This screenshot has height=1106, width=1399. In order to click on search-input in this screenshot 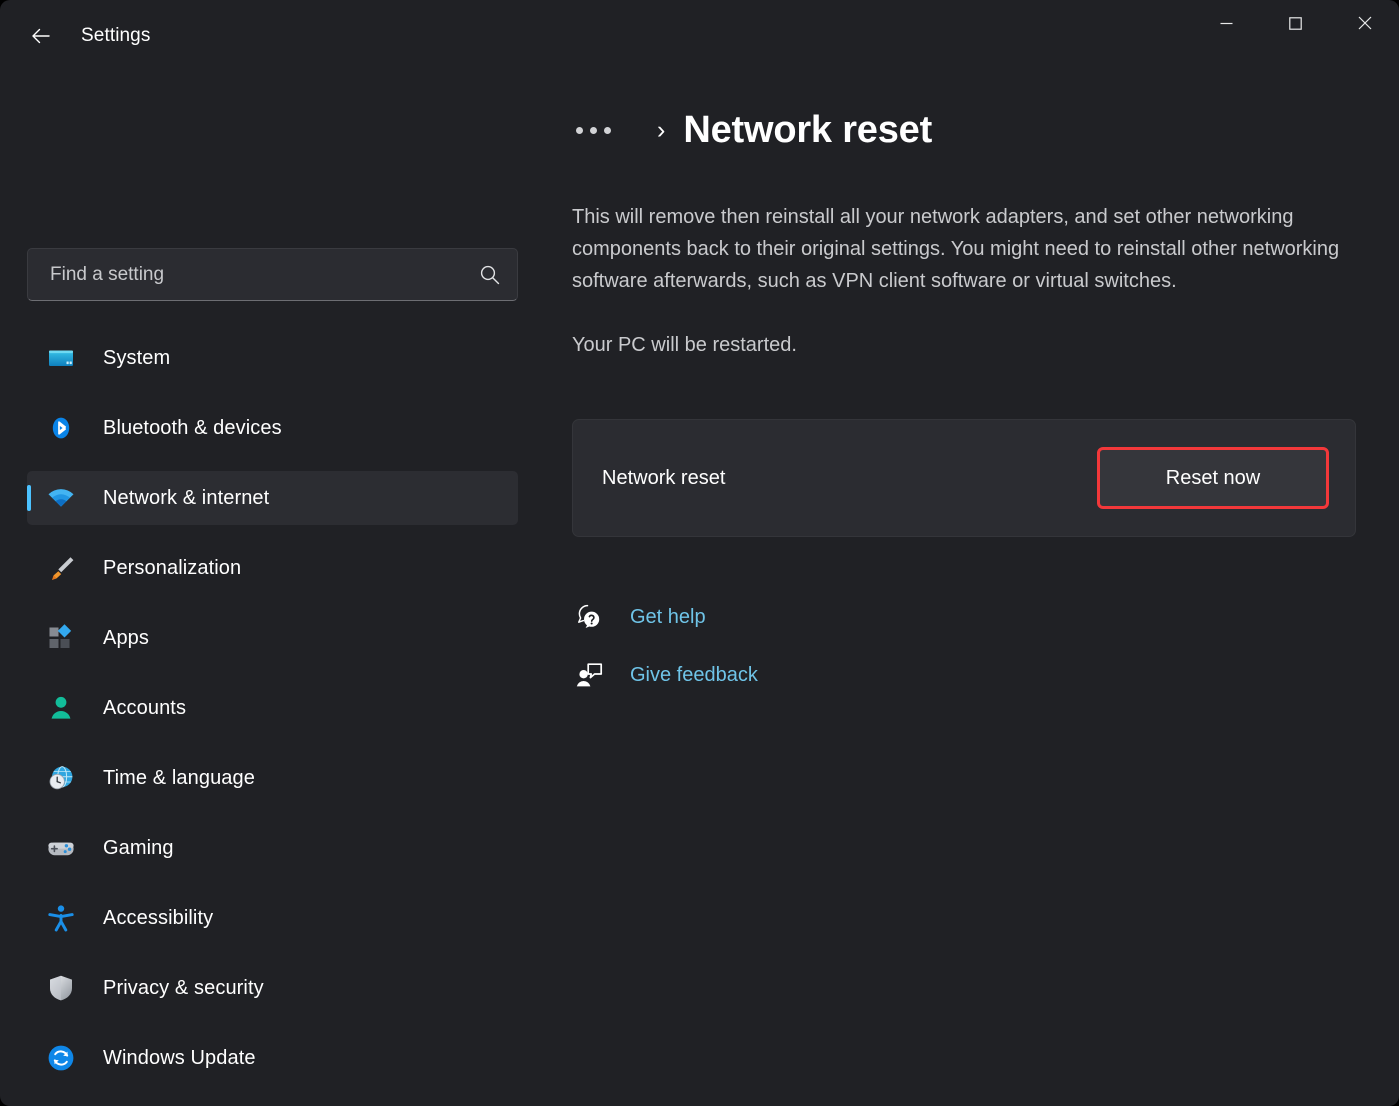, I will do `click(264, 274)`.